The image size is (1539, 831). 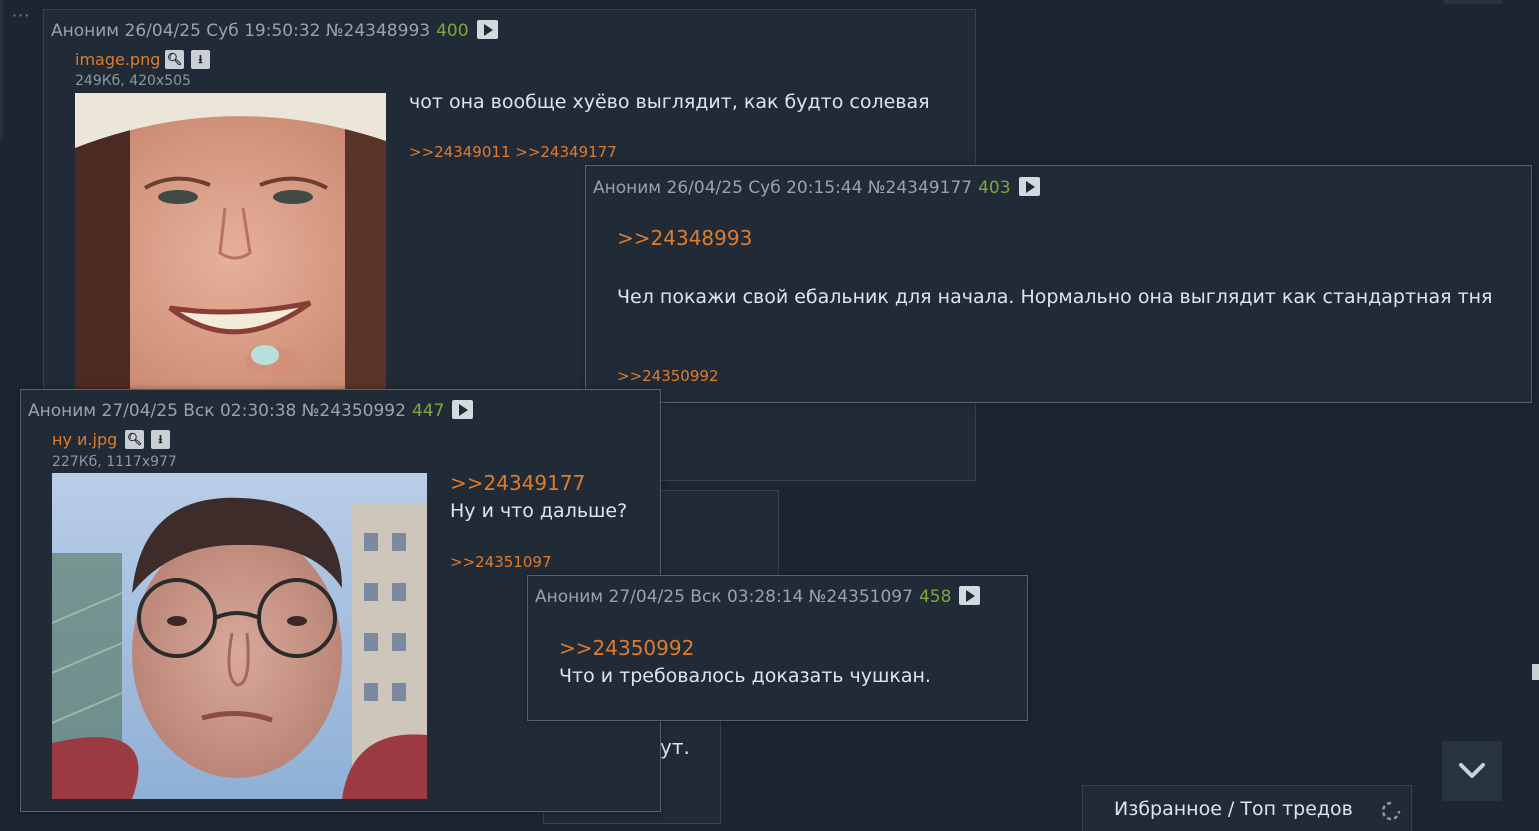 What do you see at coordinates (626, 648) in the screenshot?
I see `quote-link: >>24350992` at bounding box center [626, 648].